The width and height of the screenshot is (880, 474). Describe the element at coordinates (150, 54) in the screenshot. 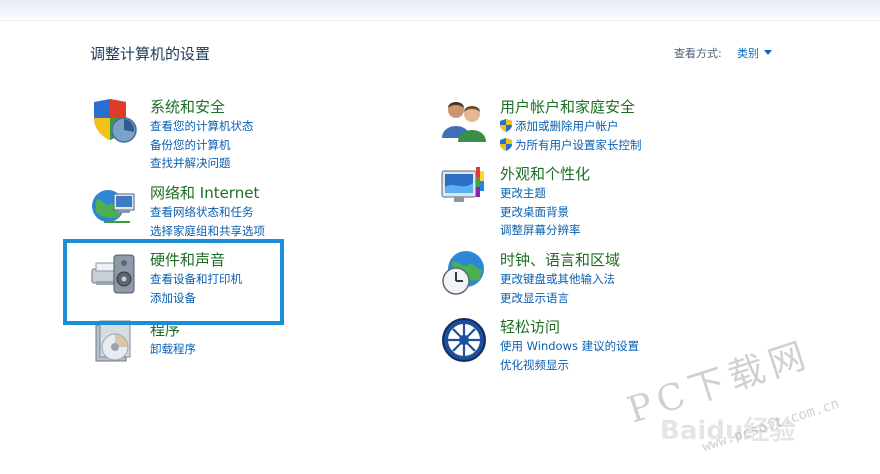

I see `page-title: 调整计算机的设置` at that location.